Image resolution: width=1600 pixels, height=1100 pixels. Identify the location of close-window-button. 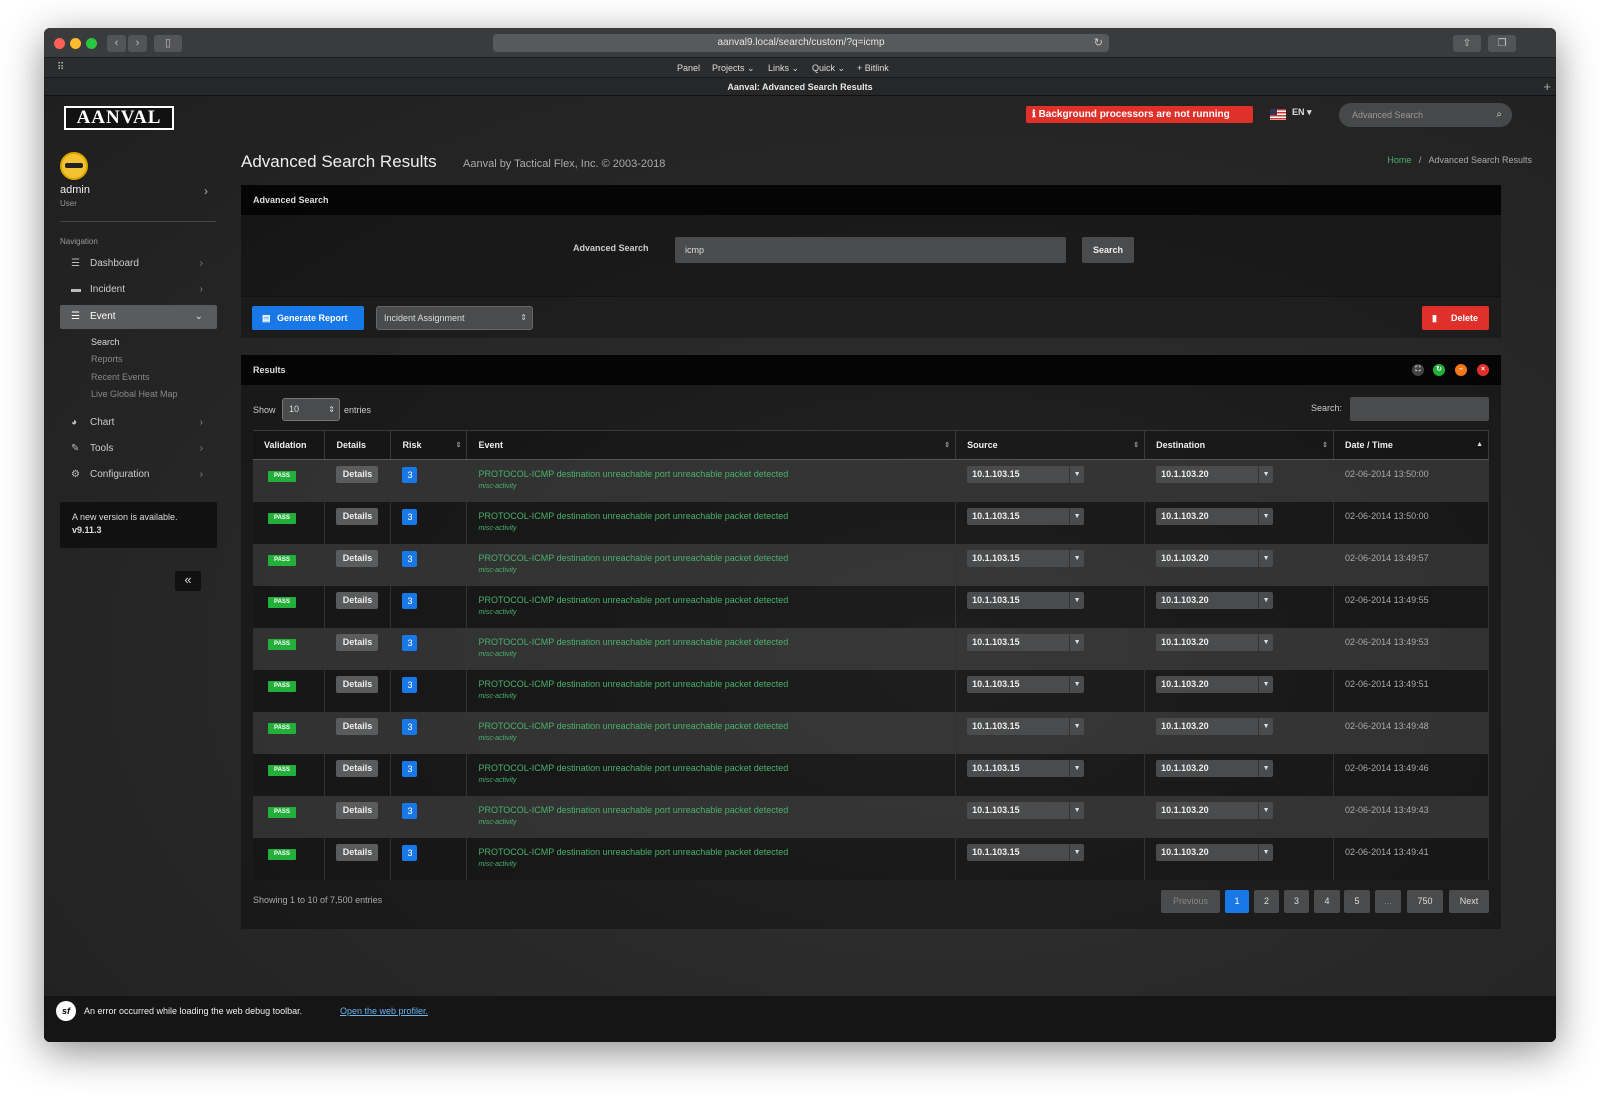
(59, 43).